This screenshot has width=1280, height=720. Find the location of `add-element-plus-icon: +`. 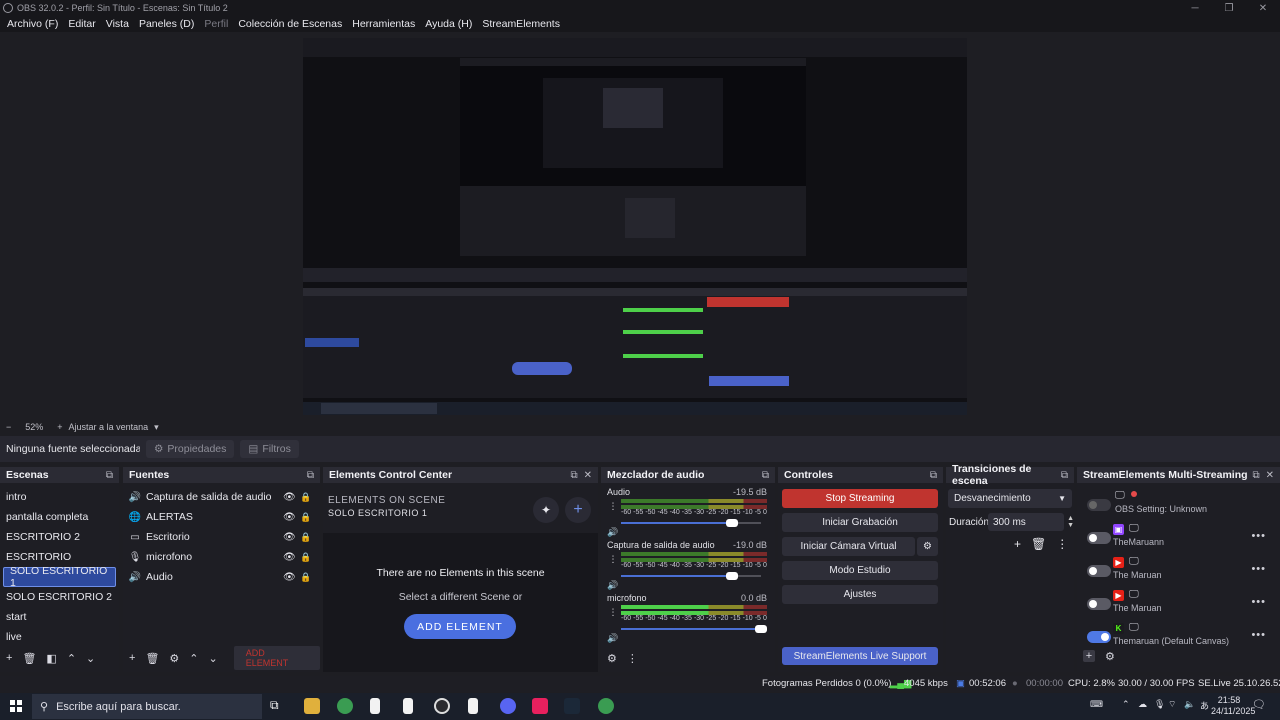

add-element-plus-icon: + is located at coordinates (578, 510).